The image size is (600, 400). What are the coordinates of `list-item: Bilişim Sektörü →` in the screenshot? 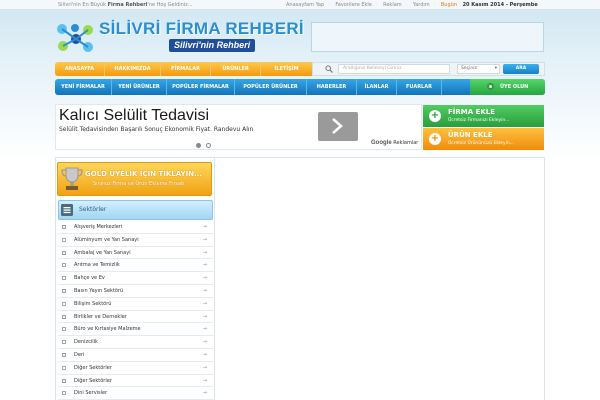 It's located at (135, 304).